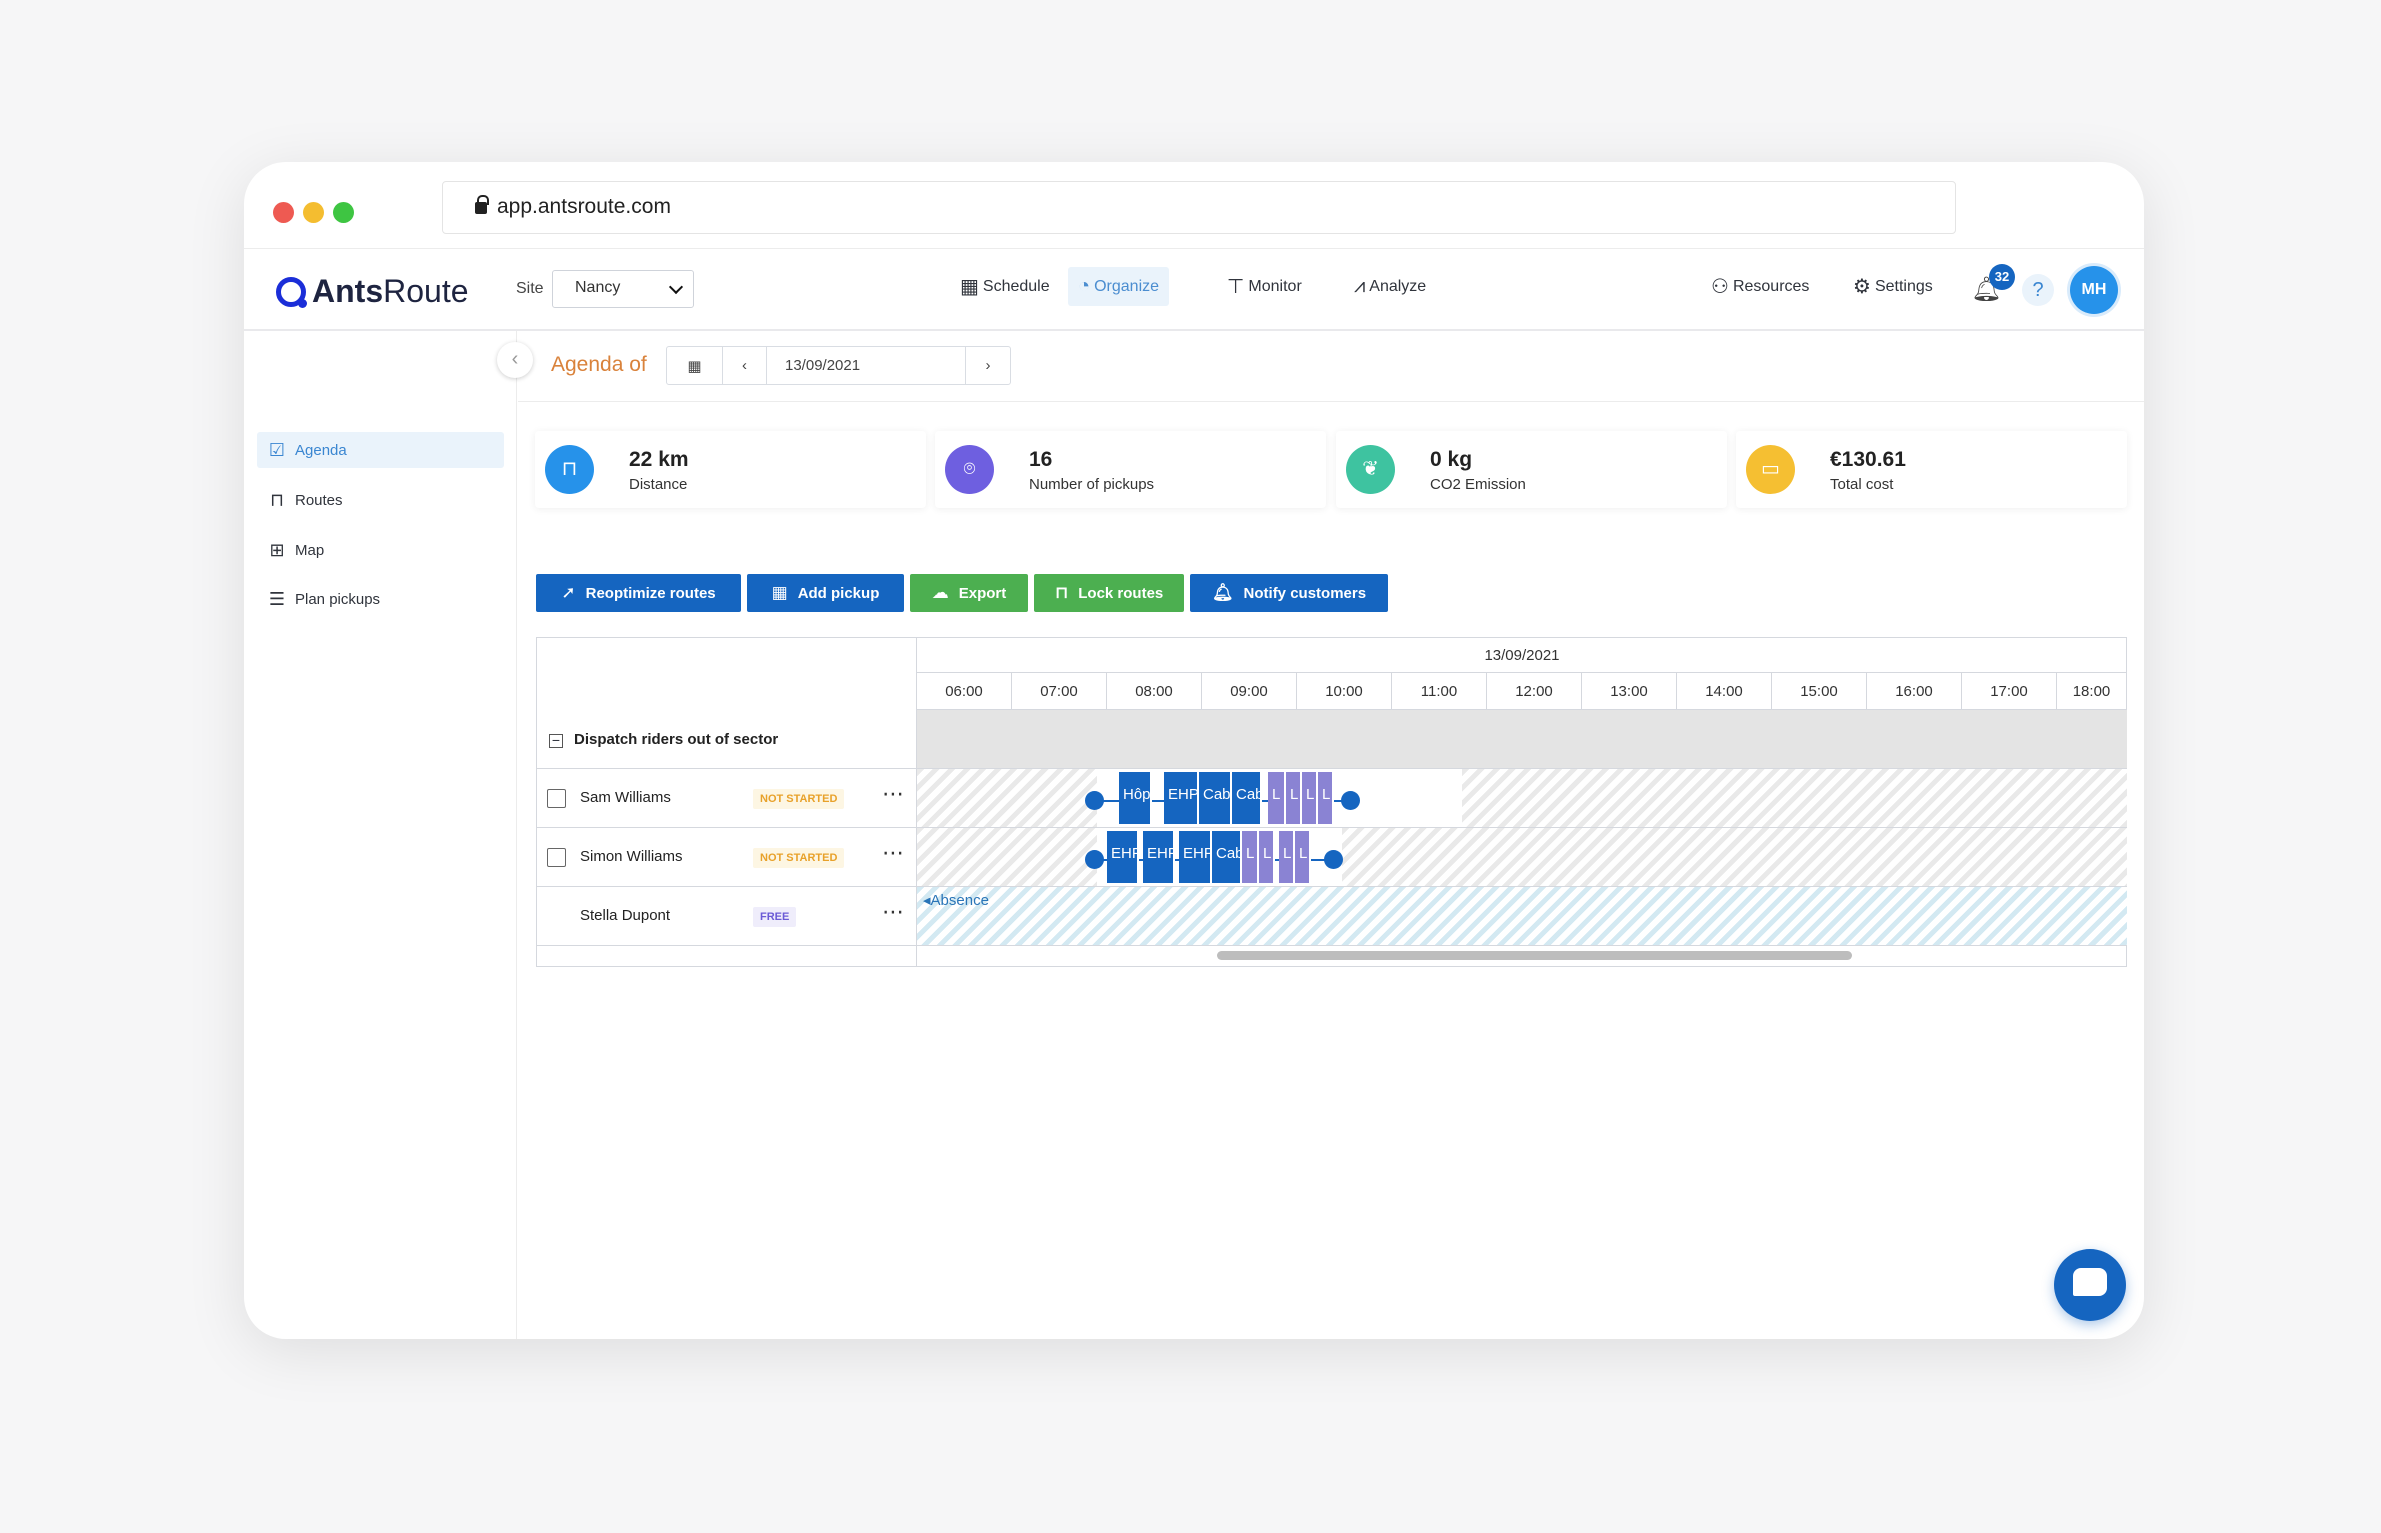 Image resolution: width=2381 pixels, height=1533 pixels. Describe the element at coordinates (1522, 655) in the screenshot. I see `timeline-date: 13/09/2021` at that location.